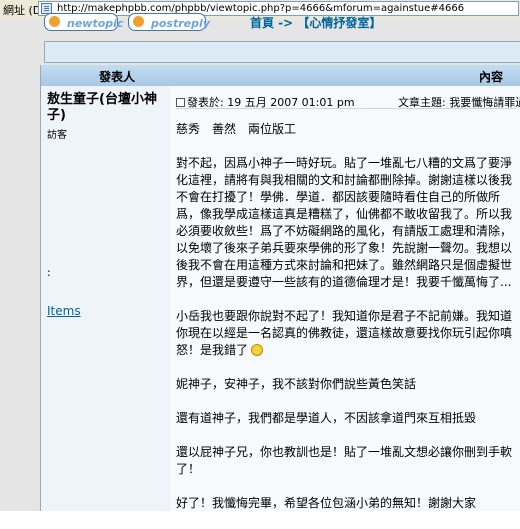  What do you see at coordinates (180, 102) in the screenshot?
I see `post-icon` at bounding box center [180, 102].